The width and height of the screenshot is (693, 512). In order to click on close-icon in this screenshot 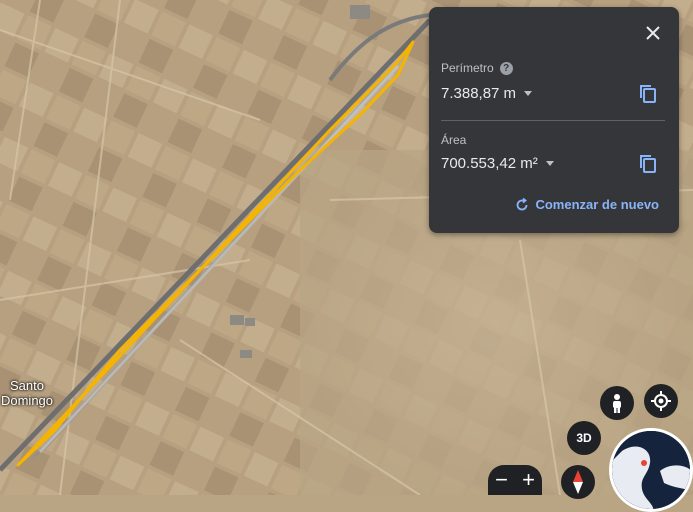, I will do `click(653, 33)`.